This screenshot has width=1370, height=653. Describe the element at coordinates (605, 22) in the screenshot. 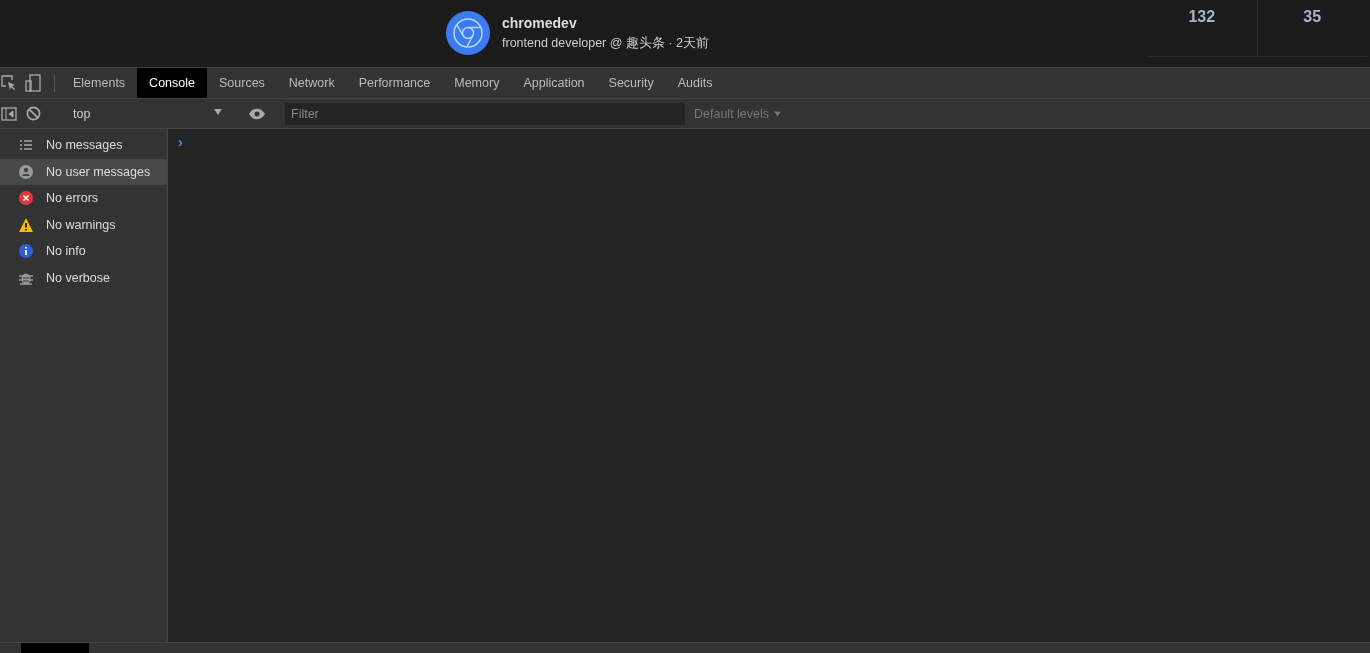

I see `profile-name: chromedev` at that location.